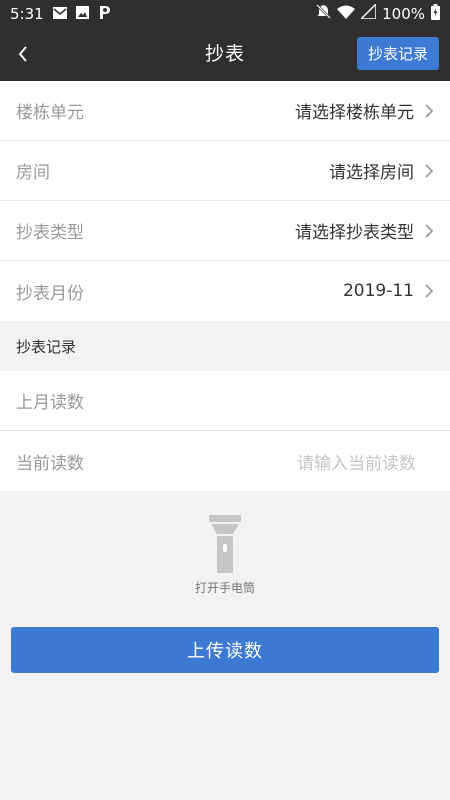 The image size is (450, 800). Describe the element at coordinates (59, 14) in the screenshot. I see `mail-icon` at that location.